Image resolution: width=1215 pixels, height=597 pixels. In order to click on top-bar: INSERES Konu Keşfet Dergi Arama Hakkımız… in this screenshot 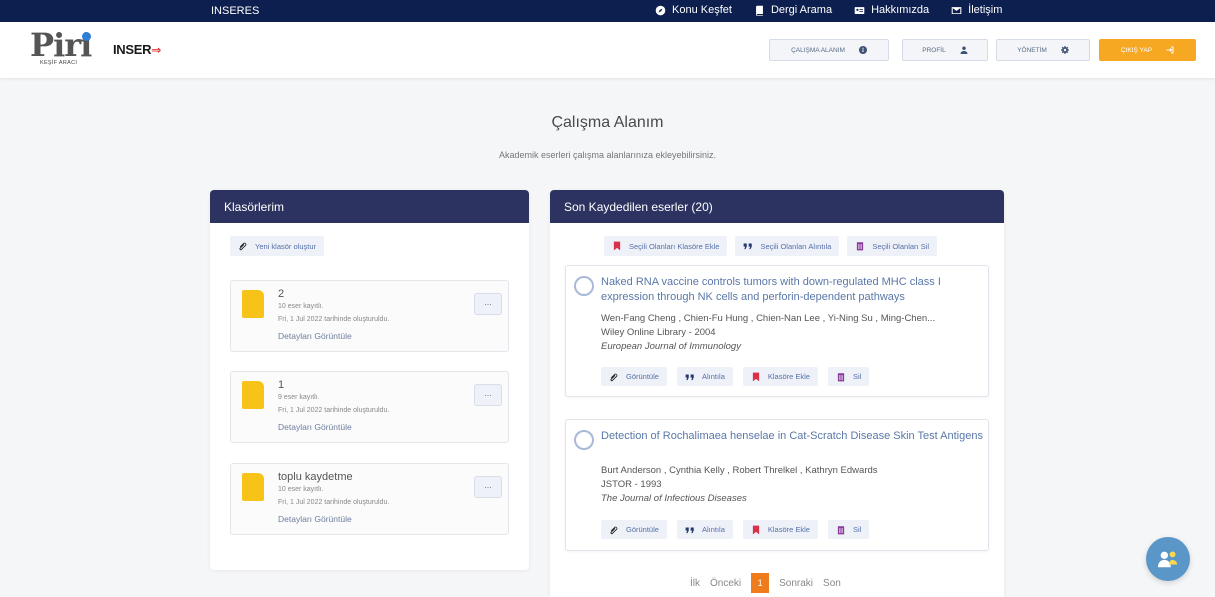, I will do `click(607, 11)`.